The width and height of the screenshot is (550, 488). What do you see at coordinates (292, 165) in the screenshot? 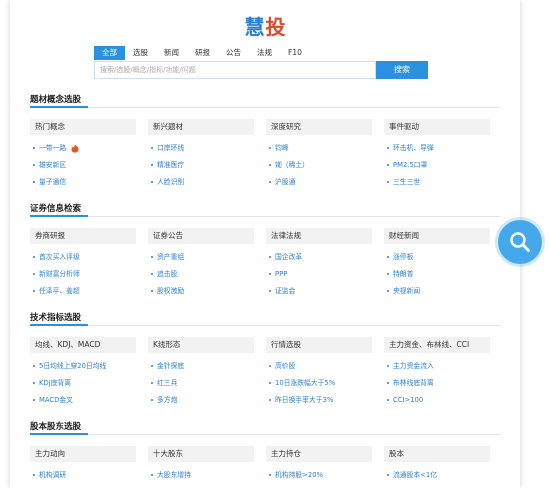
I see `category-link-label: 铷（稀土）` at bounding box center [292, 165].